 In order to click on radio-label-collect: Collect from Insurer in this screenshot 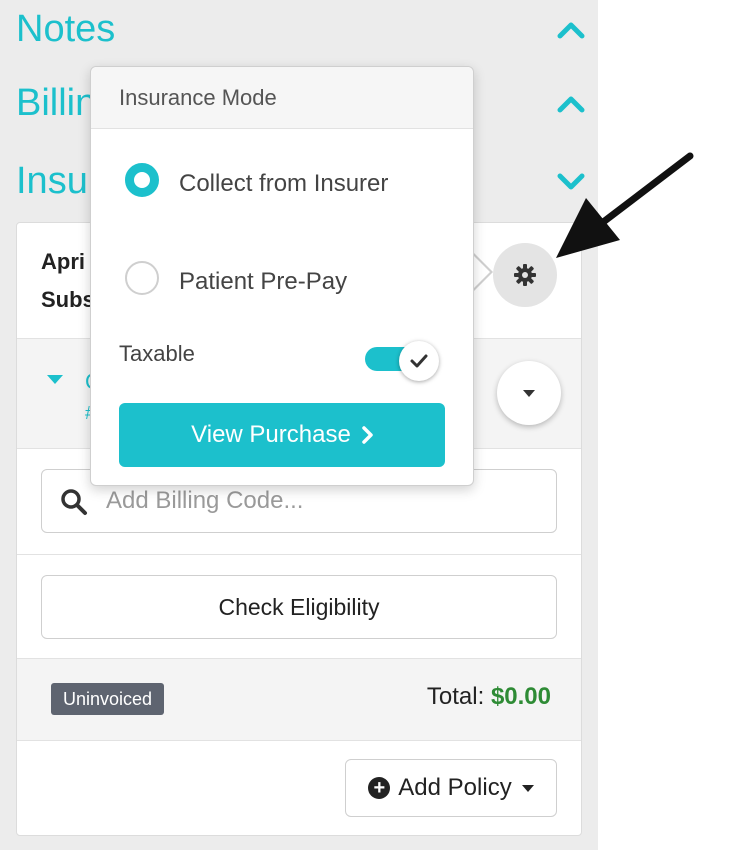, I will do `click(284, 183)`.